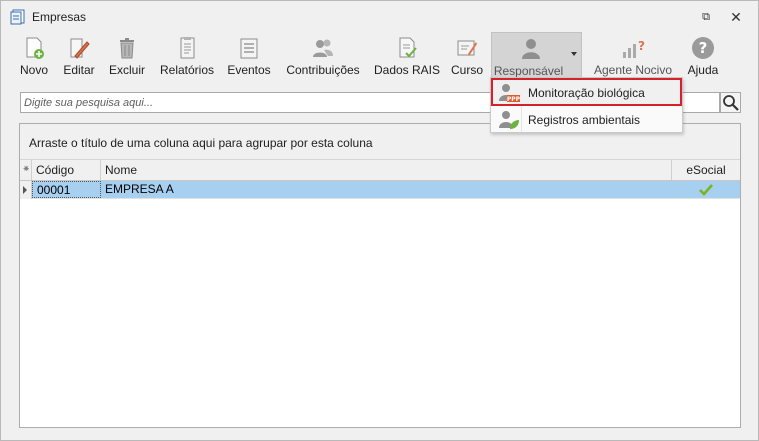  Describe the element at coordinates (18, 17) in the screenshot. I see `document-app-icon` at that location.